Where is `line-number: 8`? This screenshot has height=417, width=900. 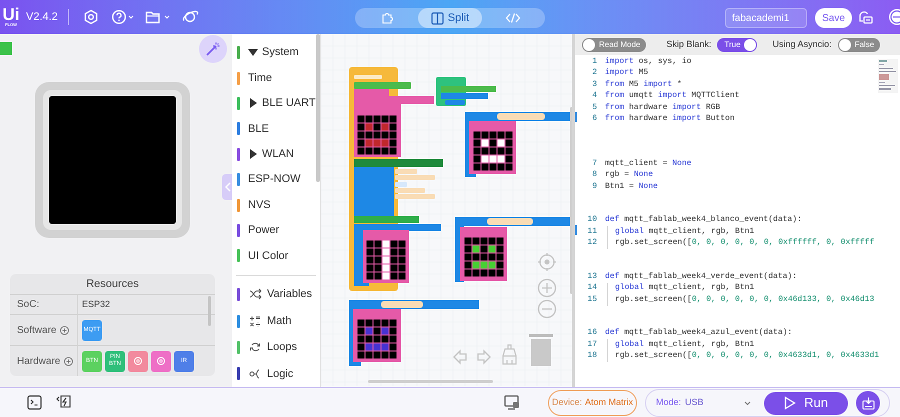
line-number: 8 is located at coordinates (594, 175).